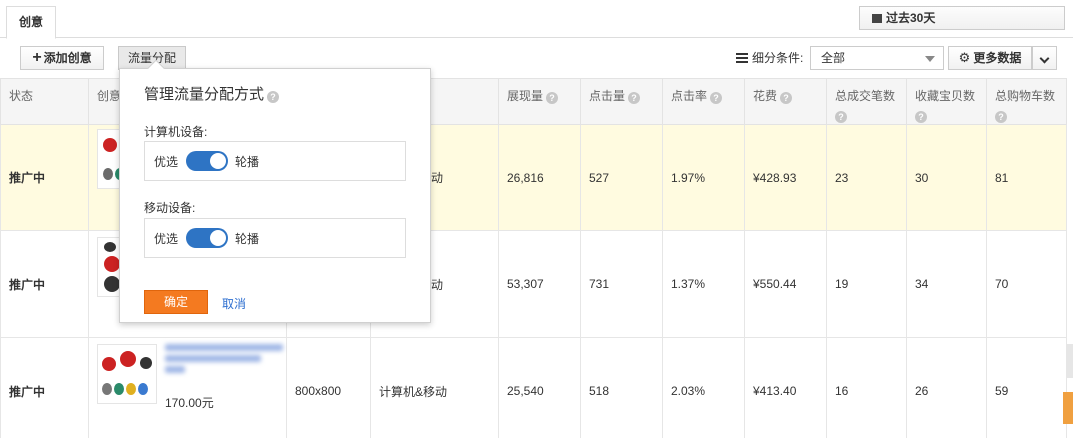 Image resolution: width=1073 pixels, height=438 pixels. I want to click on total-deals-cell: 19, so click(866, 284).